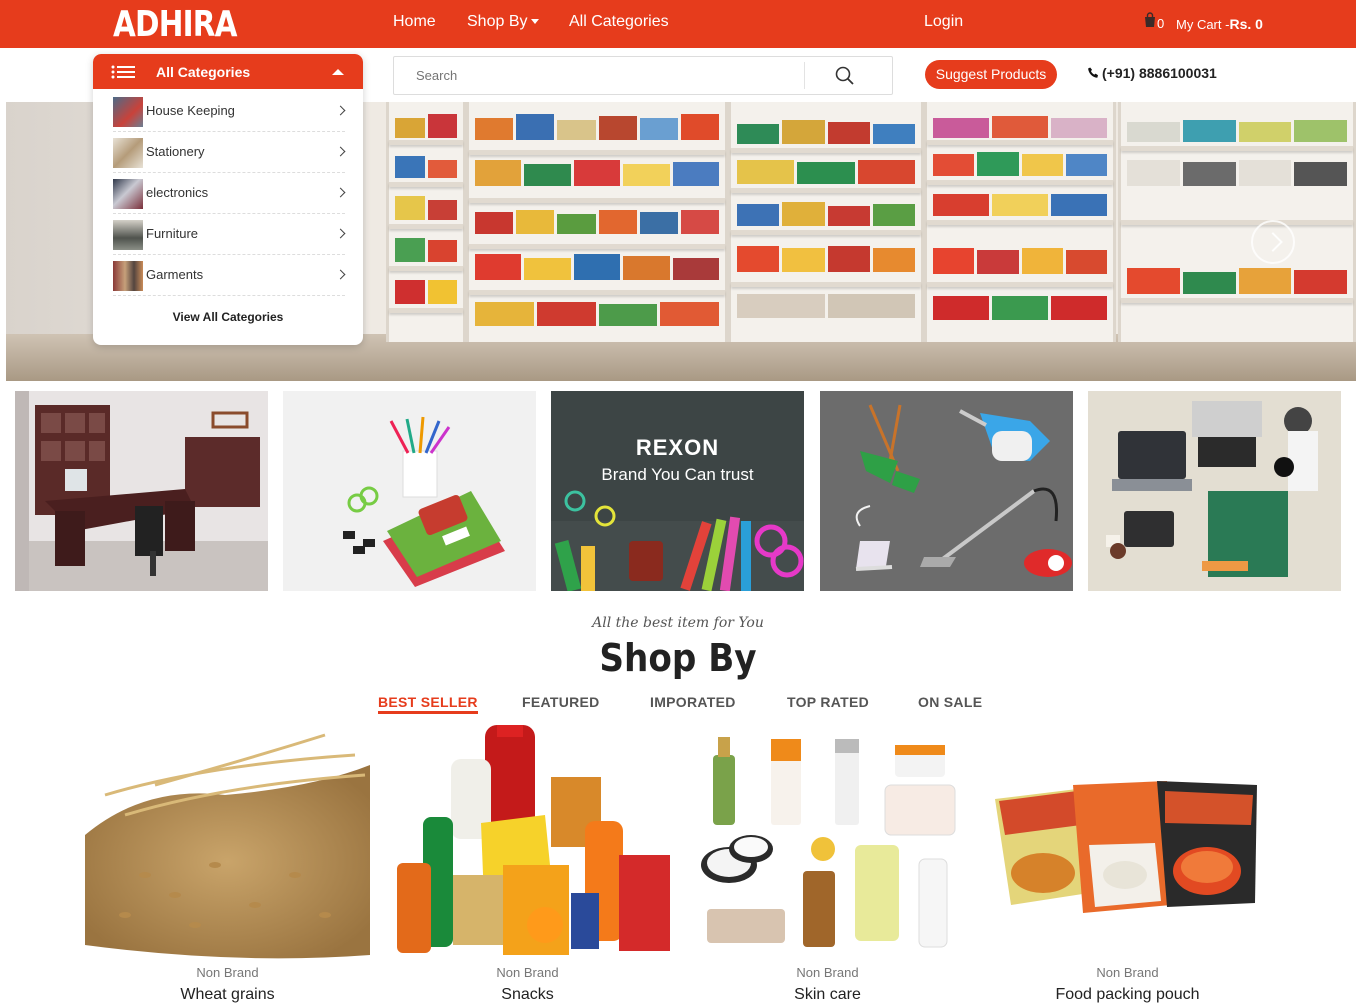  What do you see at coordinates (227, 995) in the screenshot?
I see `product-name: Wheat grains` at bounding box center [227, 995].